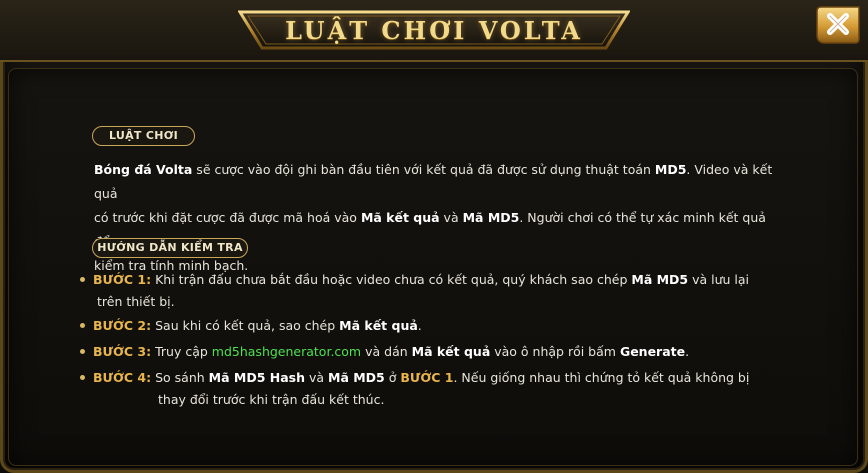  Describe the element at coordinates (245, 325) in the screenshot. I see `text: Sau khi có kết quả, sao chép` at that location.